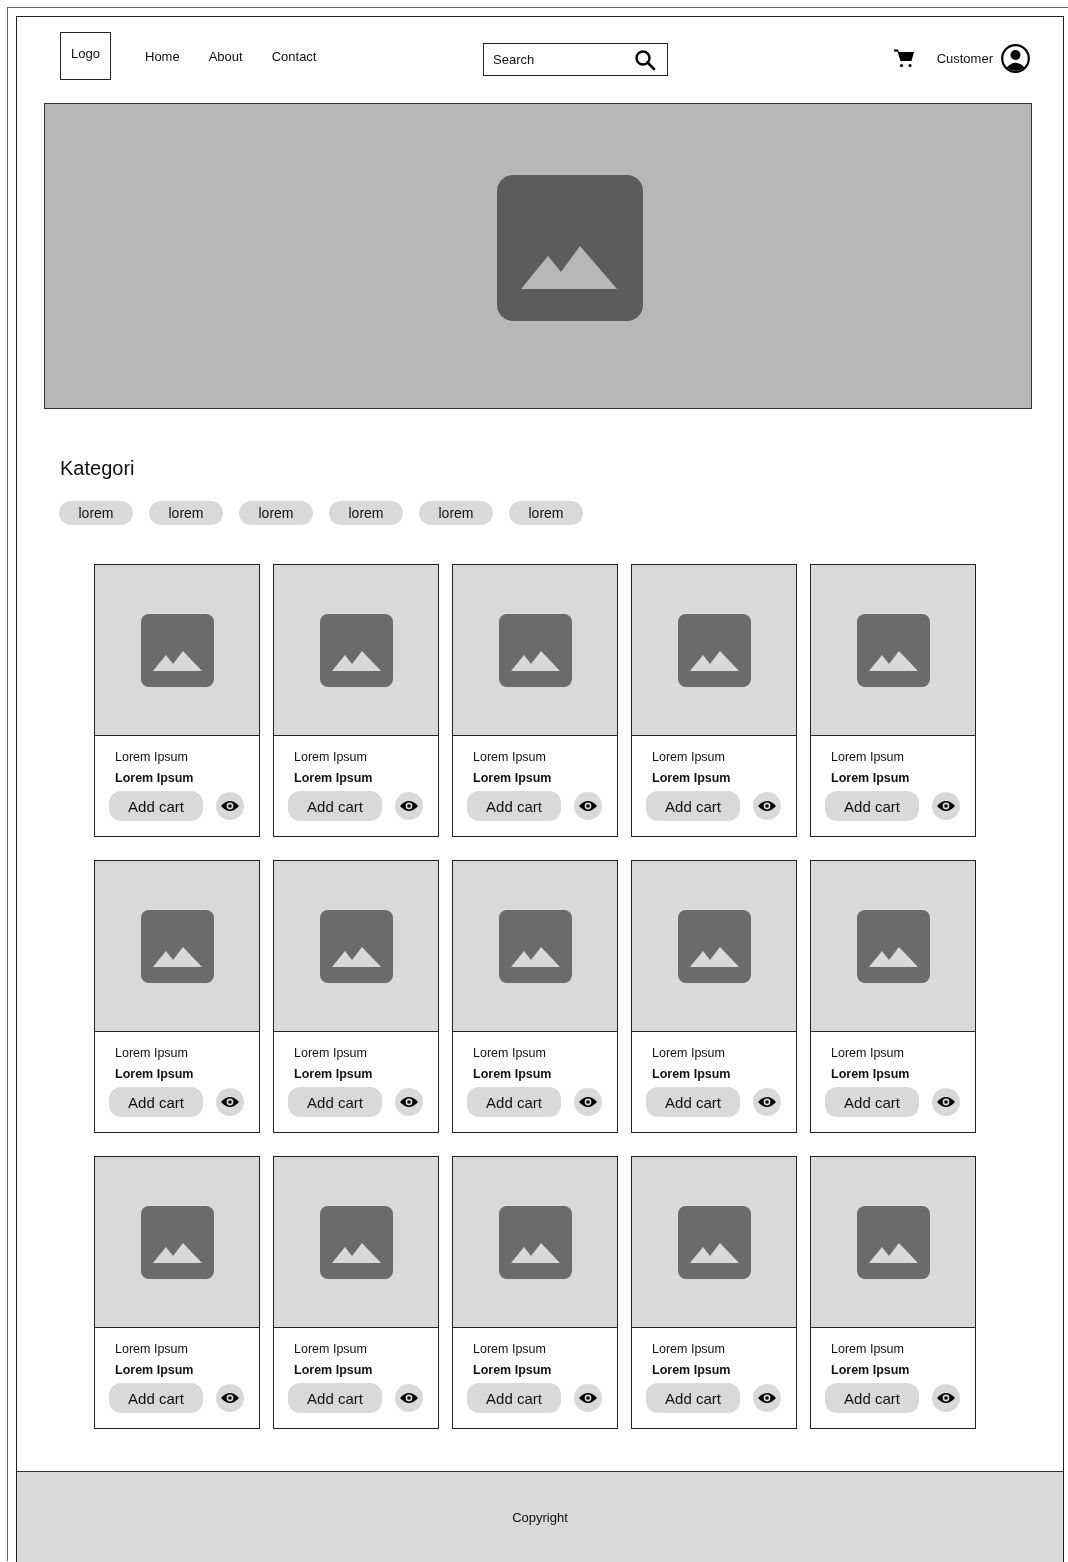 The image size is (1068, 1562). Describe the element at coordinates (645, 60) in the screenshot. I see `search-icon` at that location.